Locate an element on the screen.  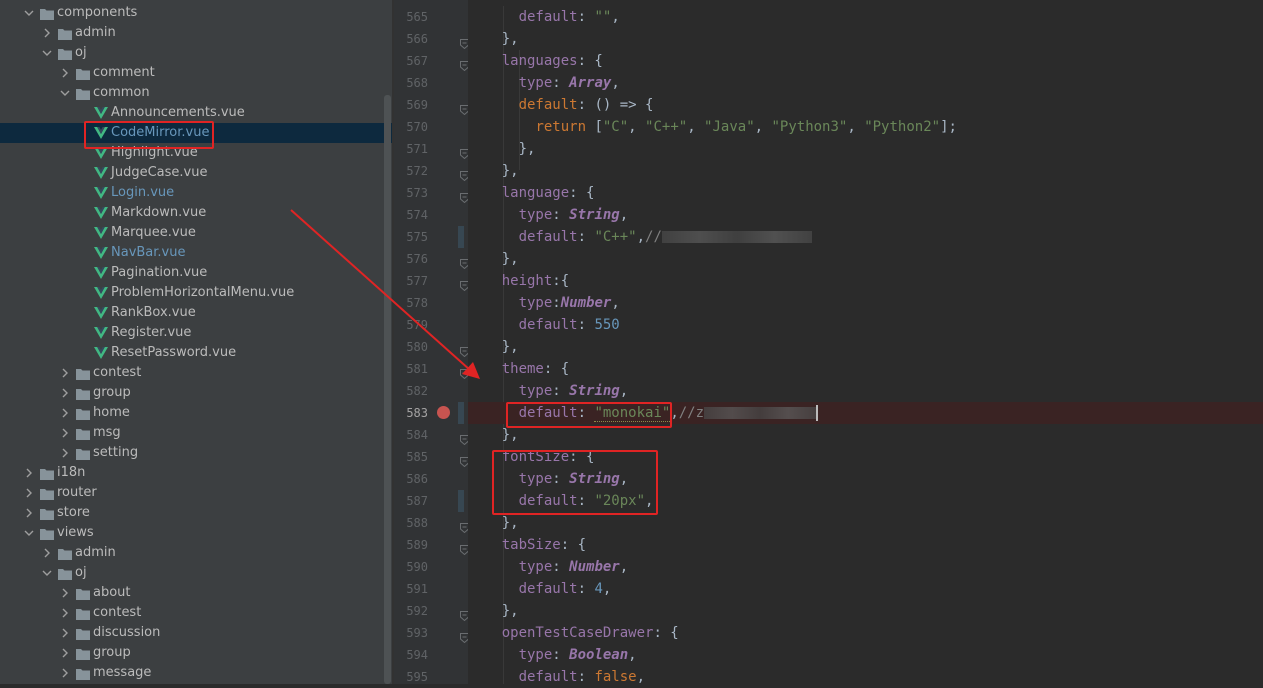
tree-folder-comment: comment is located at coordinates (196, 73).